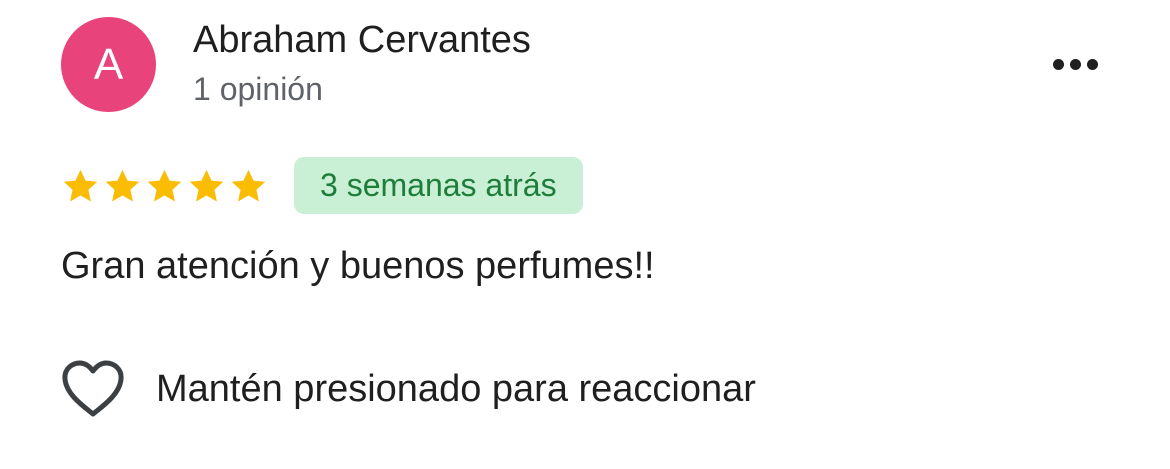 This screenshot has width=1170, height=469. What do you see at coordinates (362, 40) in the screenshot?
I see `author-name: Abraham Cervantes` at bounding box center [362, 40].